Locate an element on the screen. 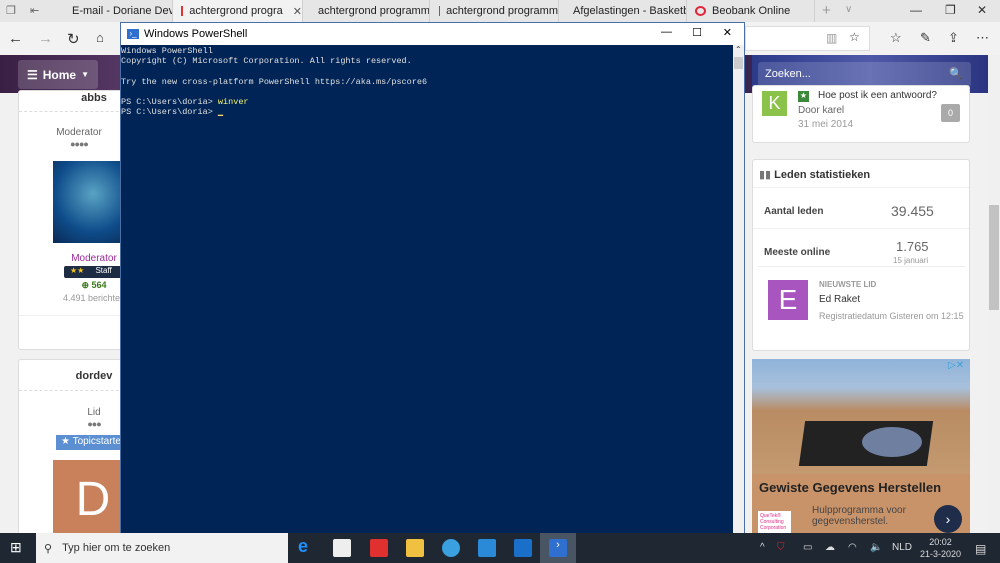 The height and width of the screenshot is (563, 1000). badge-label: Topicstarter is located at coordinates (98, 441).